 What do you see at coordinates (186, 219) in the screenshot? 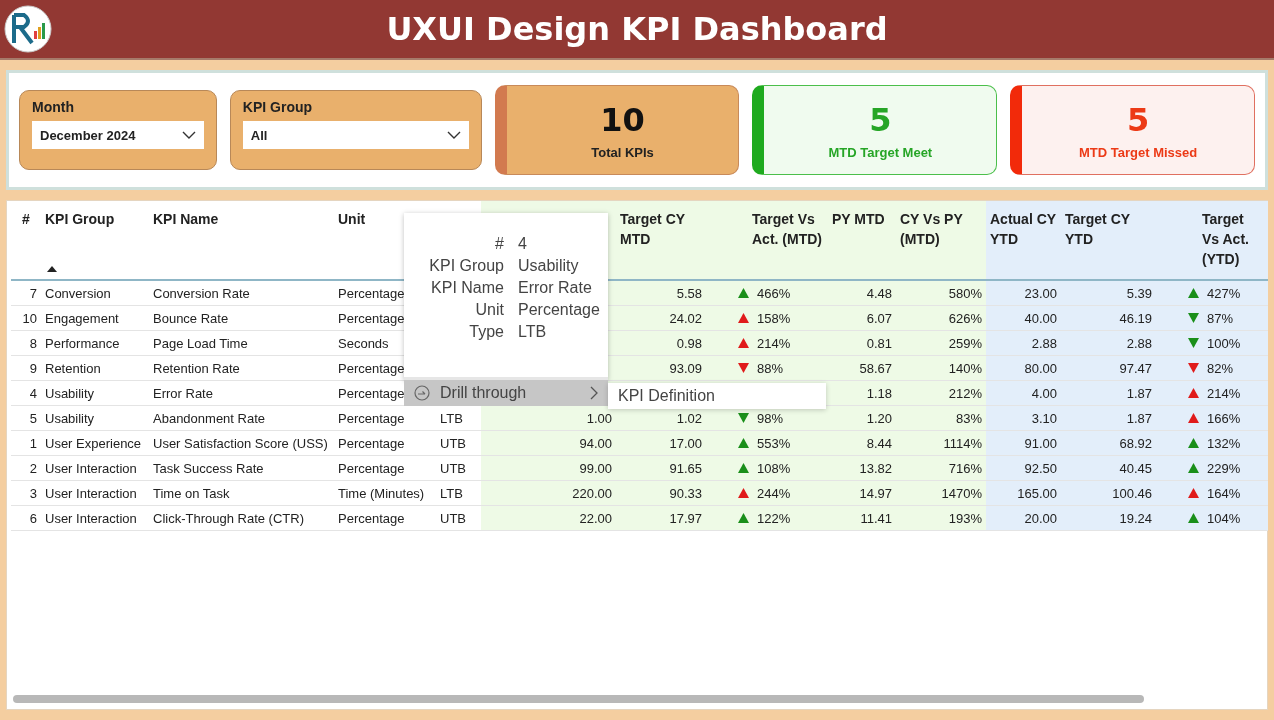
I see `column-header: KPI Name` at bounding box center [186, 219].